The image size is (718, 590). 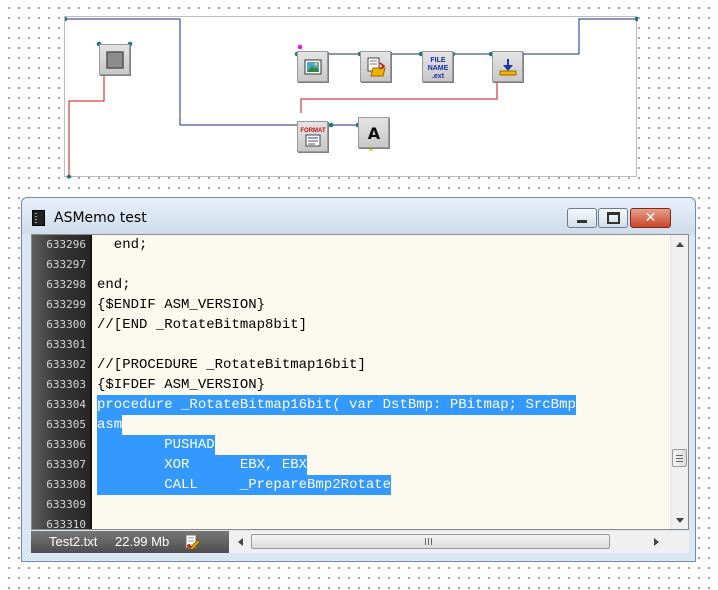 I want to click on file-name-icon: FILE NAME .ext, so click(x=437, y=68).